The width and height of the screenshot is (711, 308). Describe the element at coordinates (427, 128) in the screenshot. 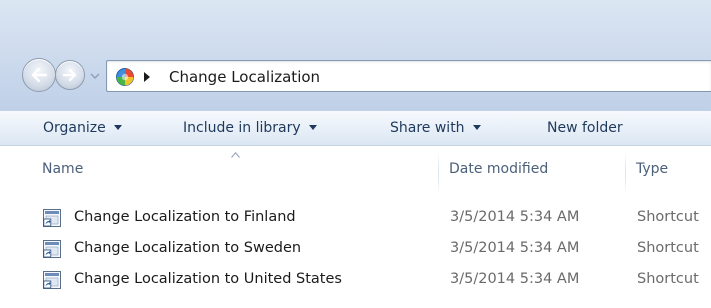

I see `share-with-label: Share with` at that location.